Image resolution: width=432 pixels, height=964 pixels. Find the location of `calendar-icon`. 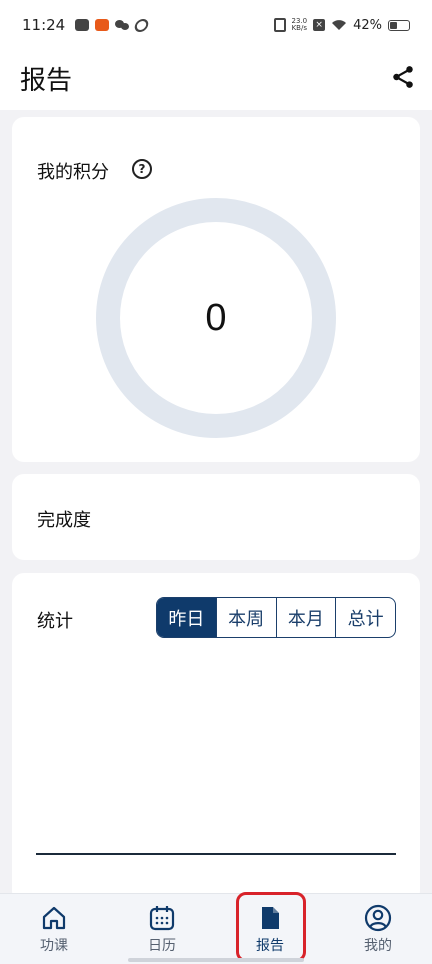

calendar-icon is located at coordinates (162, 918).